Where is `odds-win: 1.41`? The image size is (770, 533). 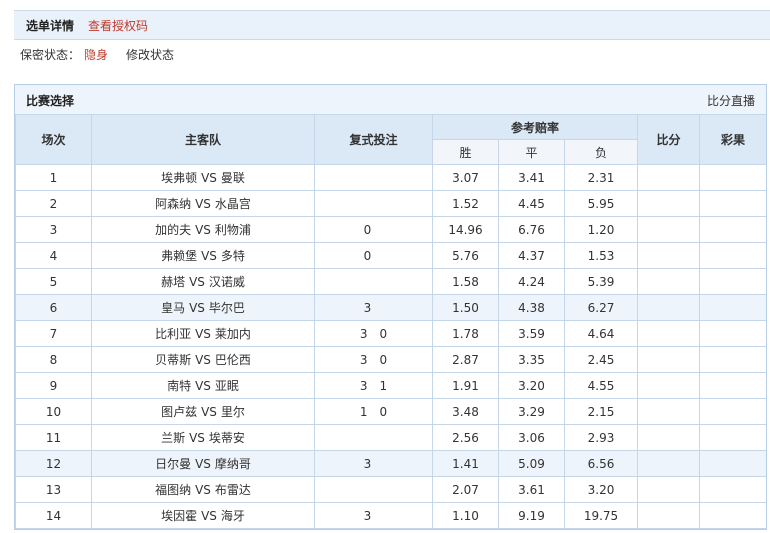 odds-win: 1.41 is located at coordinates (465, 463).